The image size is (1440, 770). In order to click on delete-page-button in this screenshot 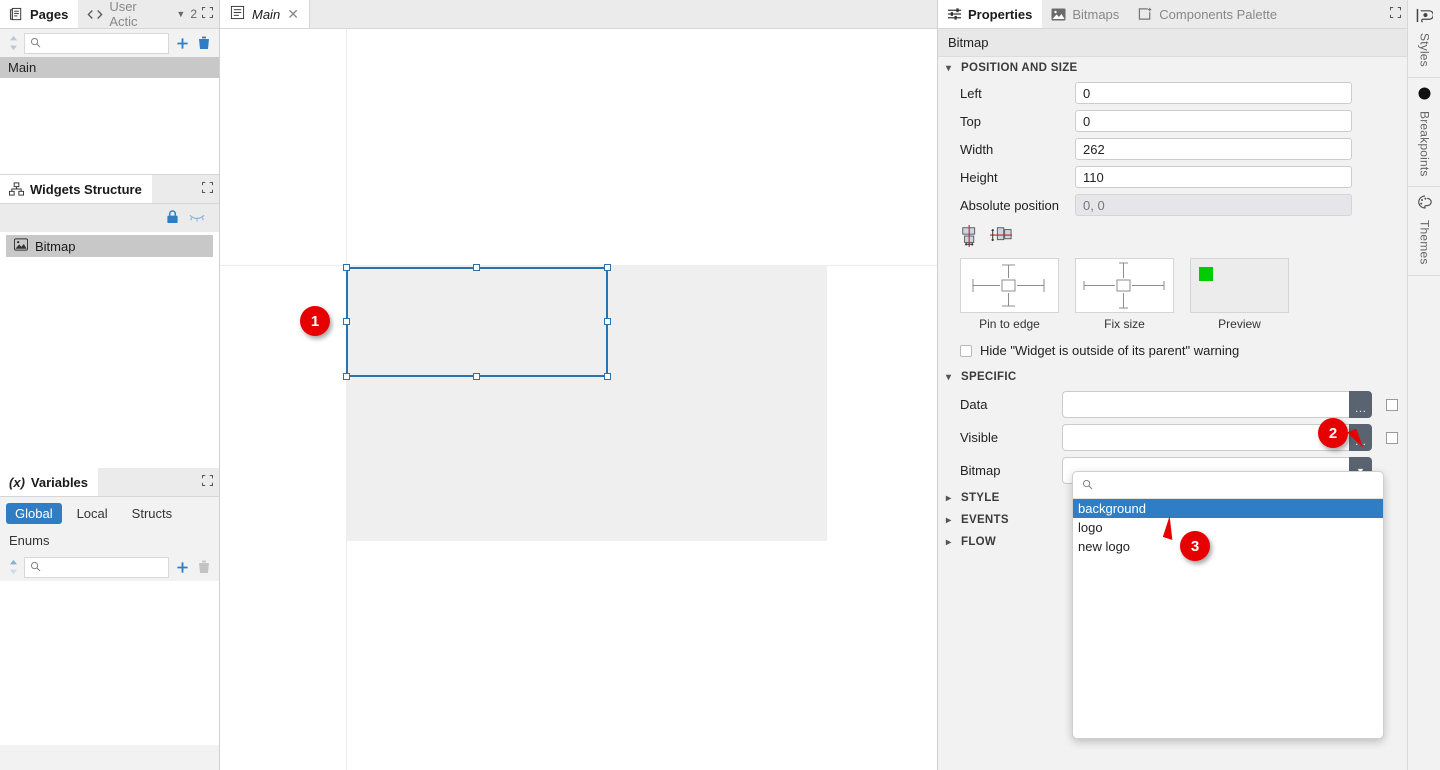, I will do `click(204, 43)`.